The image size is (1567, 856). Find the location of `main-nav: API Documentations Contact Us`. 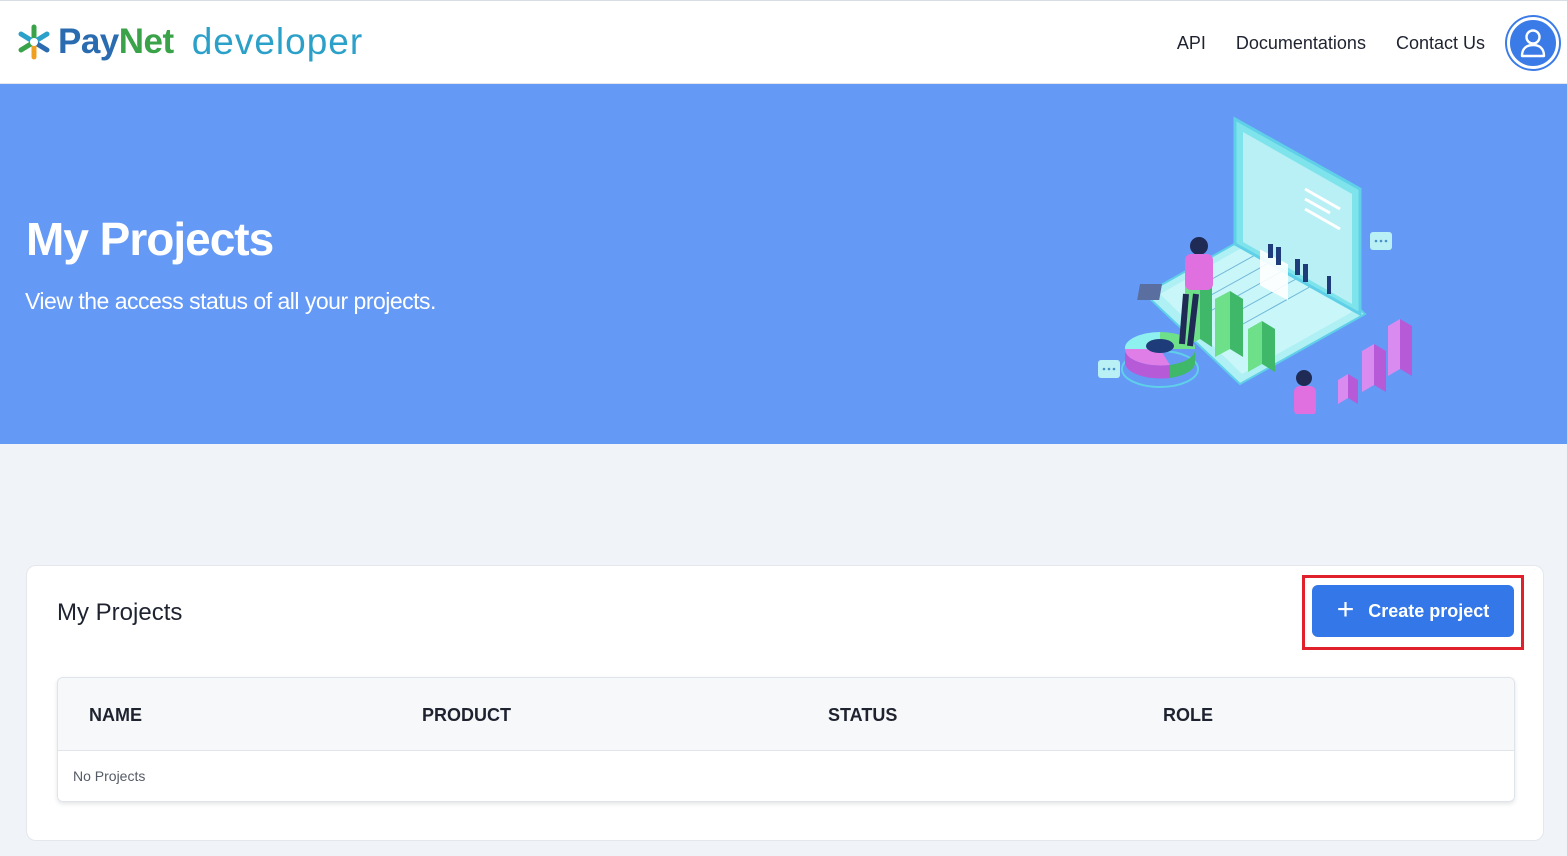

main-nav: API Documentations Contact Us is located at coordinates (1316, 43).